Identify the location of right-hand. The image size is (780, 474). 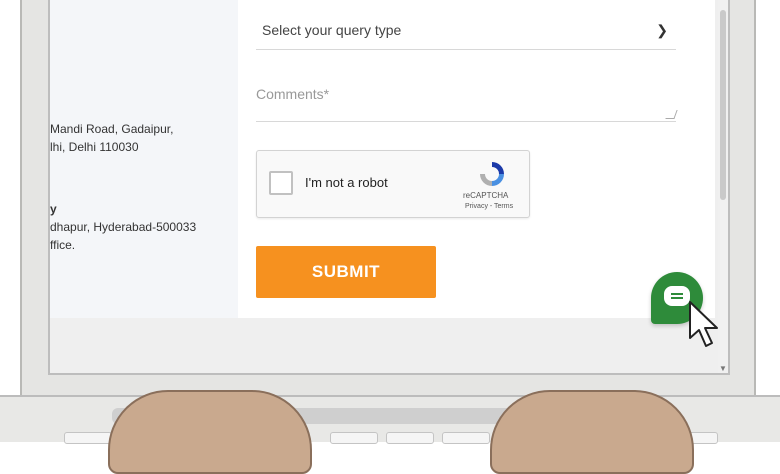
(592, 432).